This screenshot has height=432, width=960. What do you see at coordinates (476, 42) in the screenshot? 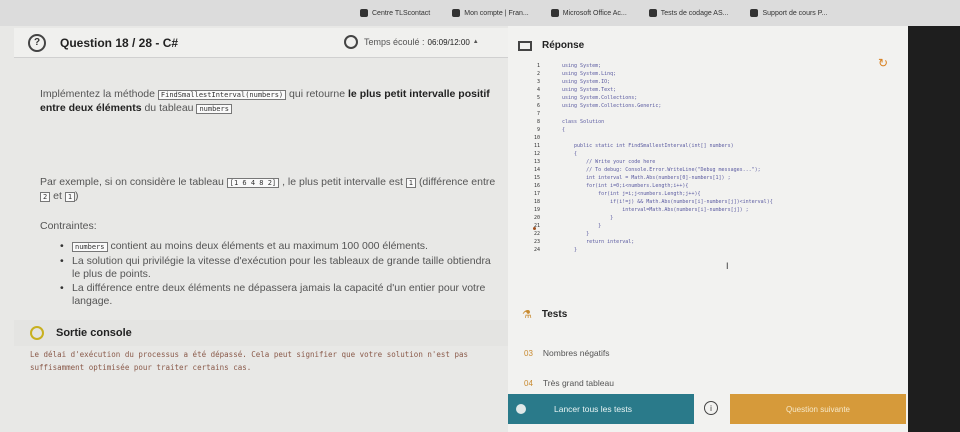
I see `caret-up-icon: ▲` at bounding box center [476, 42].